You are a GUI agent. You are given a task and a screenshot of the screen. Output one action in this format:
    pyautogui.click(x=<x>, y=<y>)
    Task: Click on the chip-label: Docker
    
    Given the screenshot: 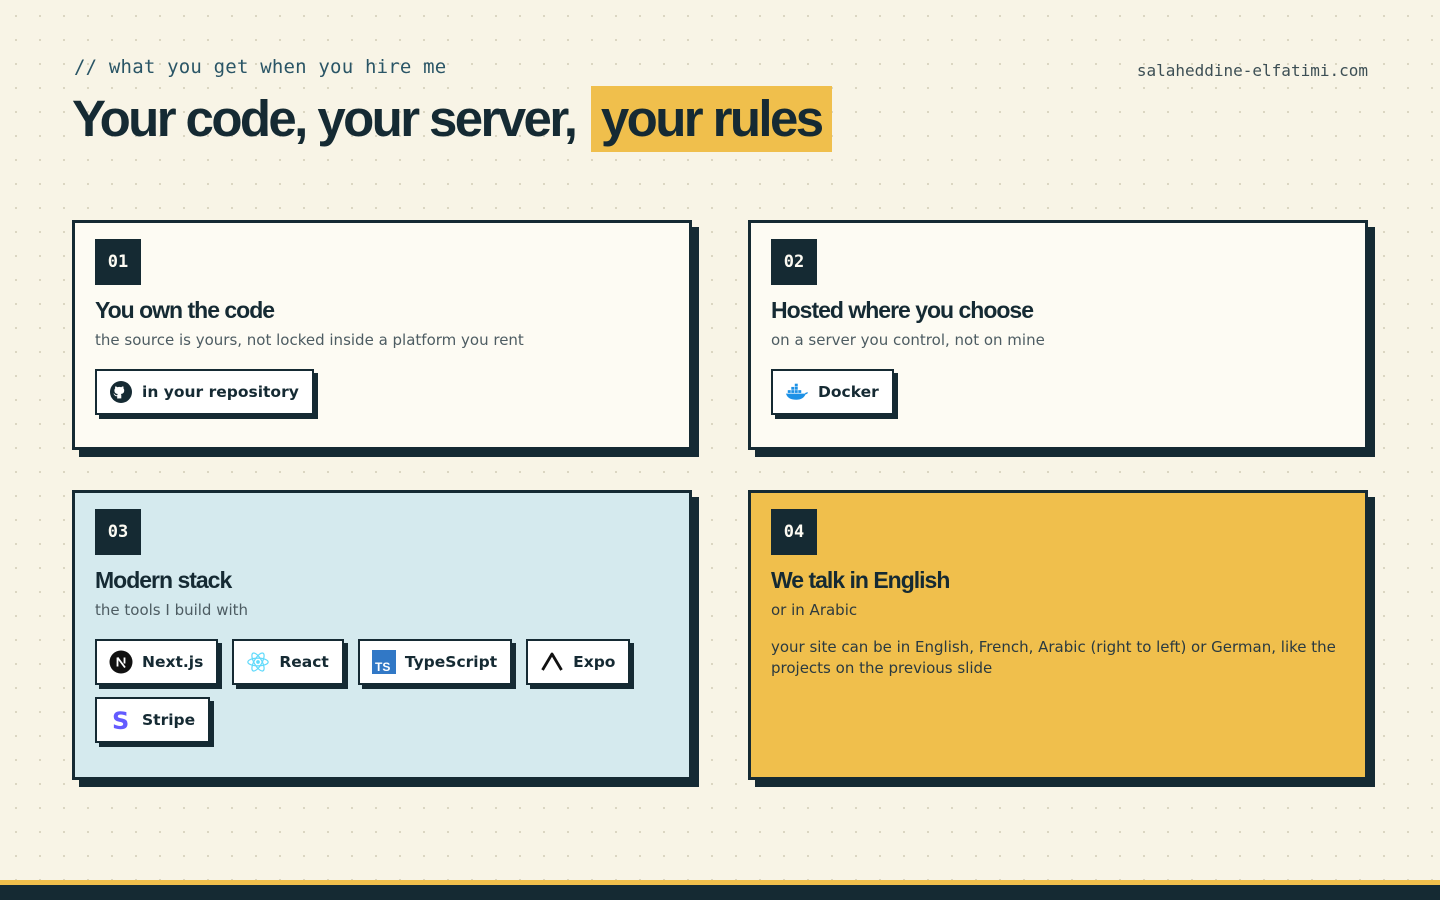 What is the action you would take?
    pyautogui.click(x=848, y=392)
    